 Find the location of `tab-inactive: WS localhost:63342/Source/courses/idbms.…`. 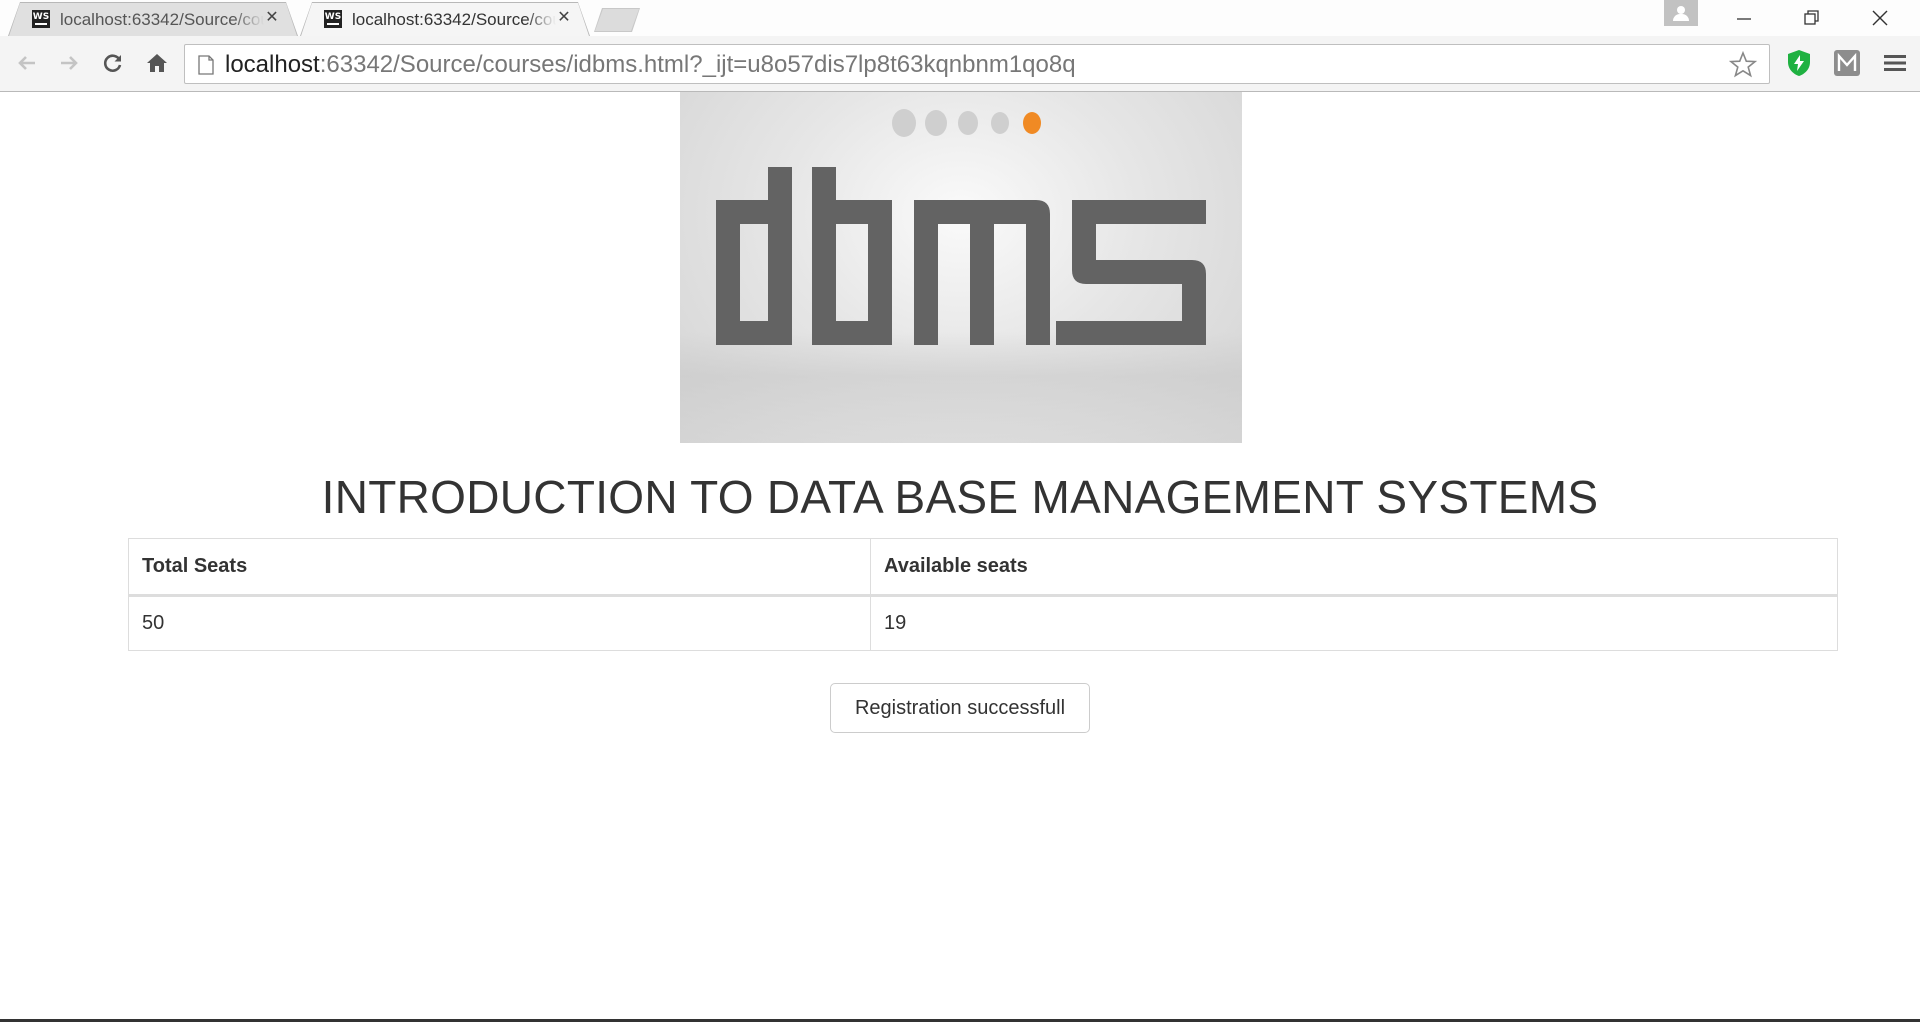

tab-inactive: WS localhost:63342/Source/courses/idbms.… is located at coordinates (153, 19).